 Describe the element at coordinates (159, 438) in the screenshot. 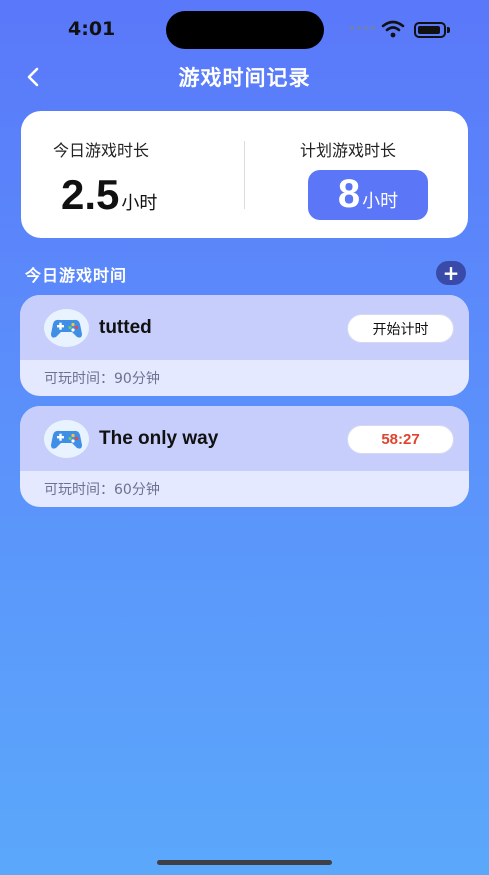

I see `game-name: The only way` at that location.